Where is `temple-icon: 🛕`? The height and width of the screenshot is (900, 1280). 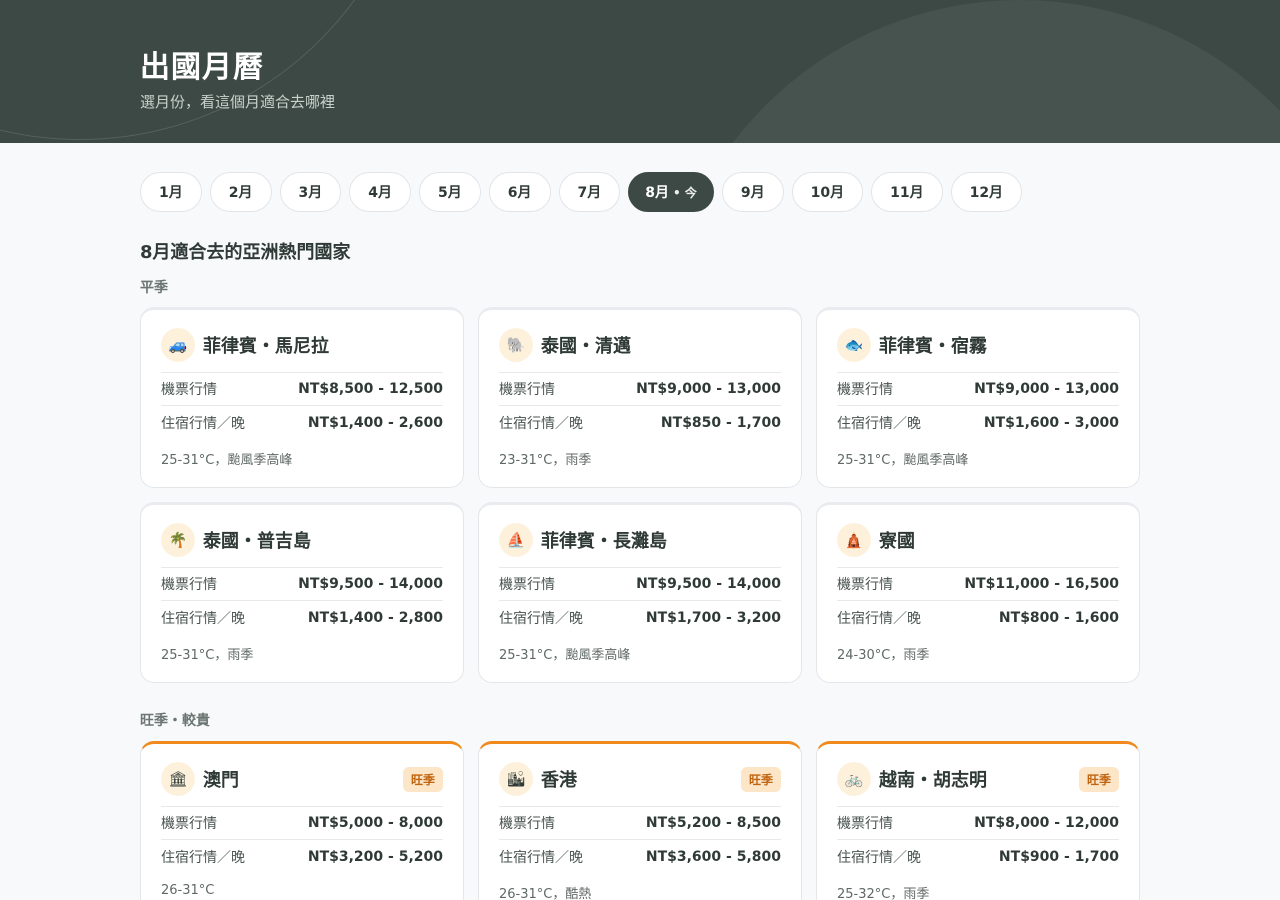
temple-icon: 🛕 is located at coordinates (854, 540).